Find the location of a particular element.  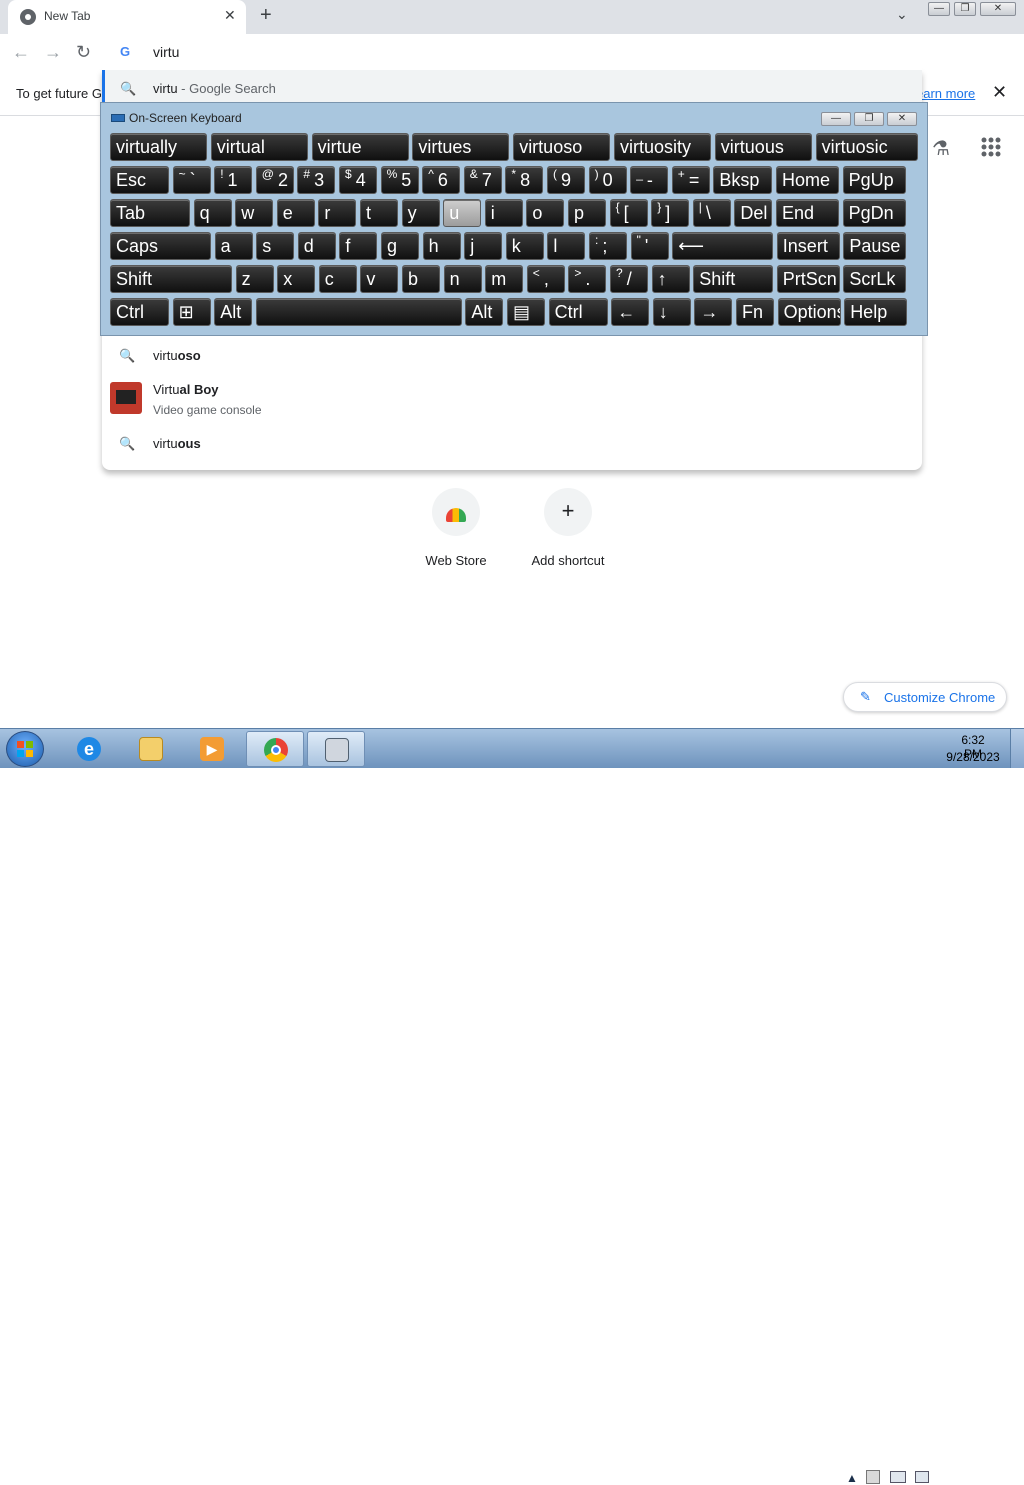

osk-prediction-key: virtuosity is located at coordinates (662, 147).